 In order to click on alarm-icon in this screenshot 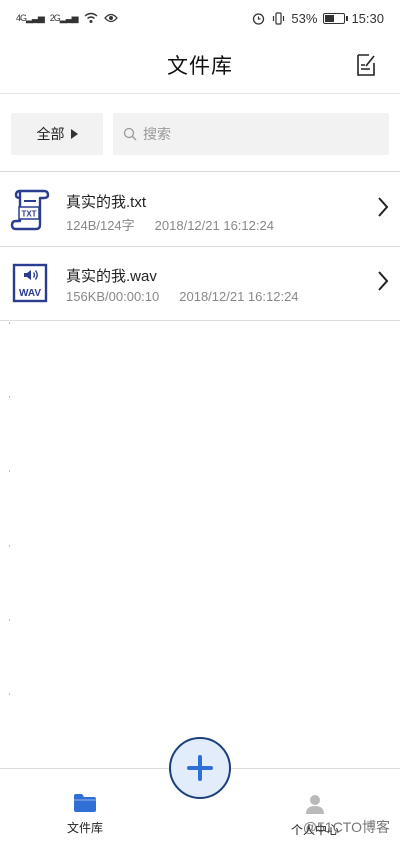, I will do `click(258, 18)`.